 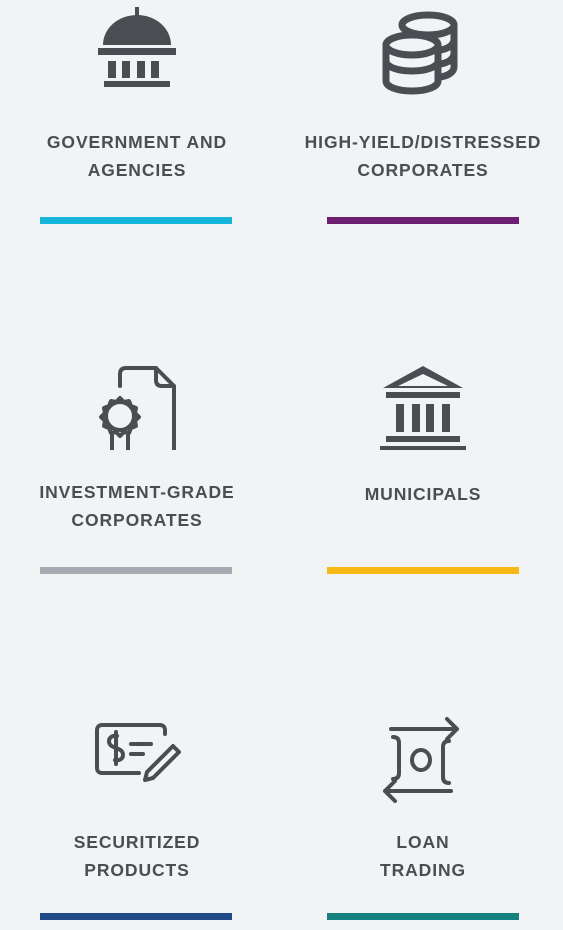 I want to click on tile-label: SECURITIZED PRODUCTS, so click(x=137, y=856).